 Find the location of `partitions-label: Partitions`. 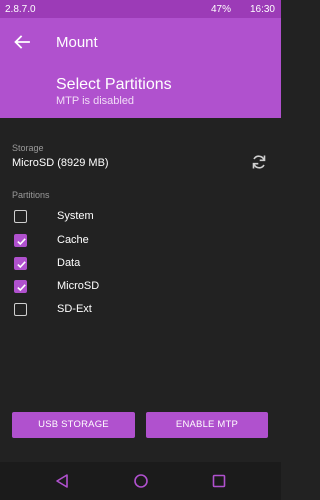

partitions-label: Partitions is located at coordinates (31, 195).